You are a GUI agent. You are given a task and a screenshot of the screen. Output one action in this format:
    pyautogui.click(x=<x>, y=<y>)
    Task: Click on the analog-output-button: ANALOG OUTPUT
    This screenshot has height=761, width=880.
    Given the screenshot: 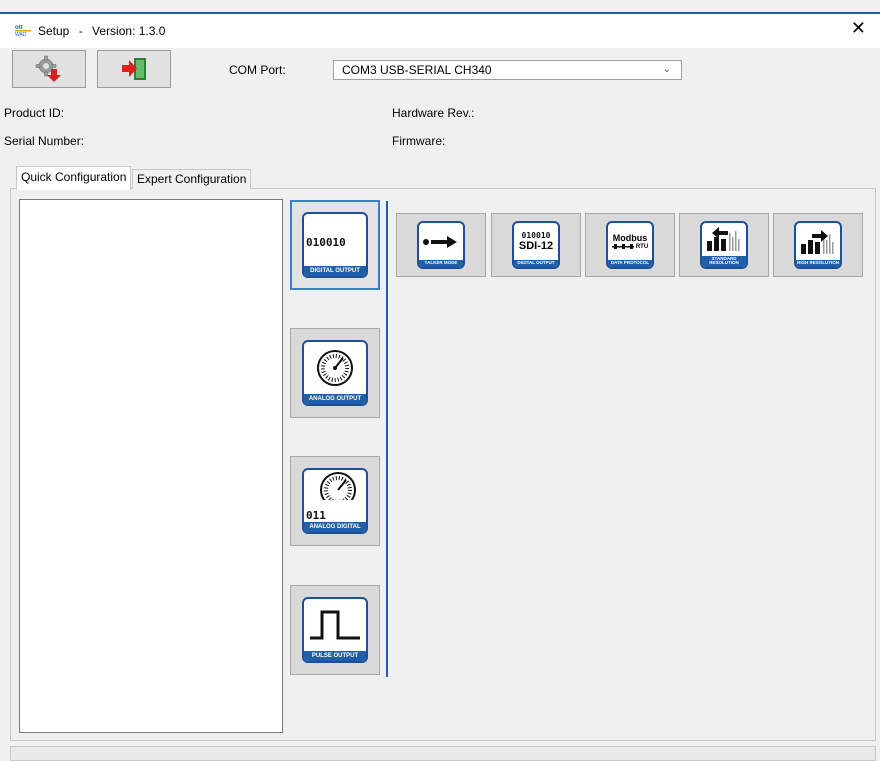 What is the action you would take?
    pyautogui.click(x=335, y=373)
    